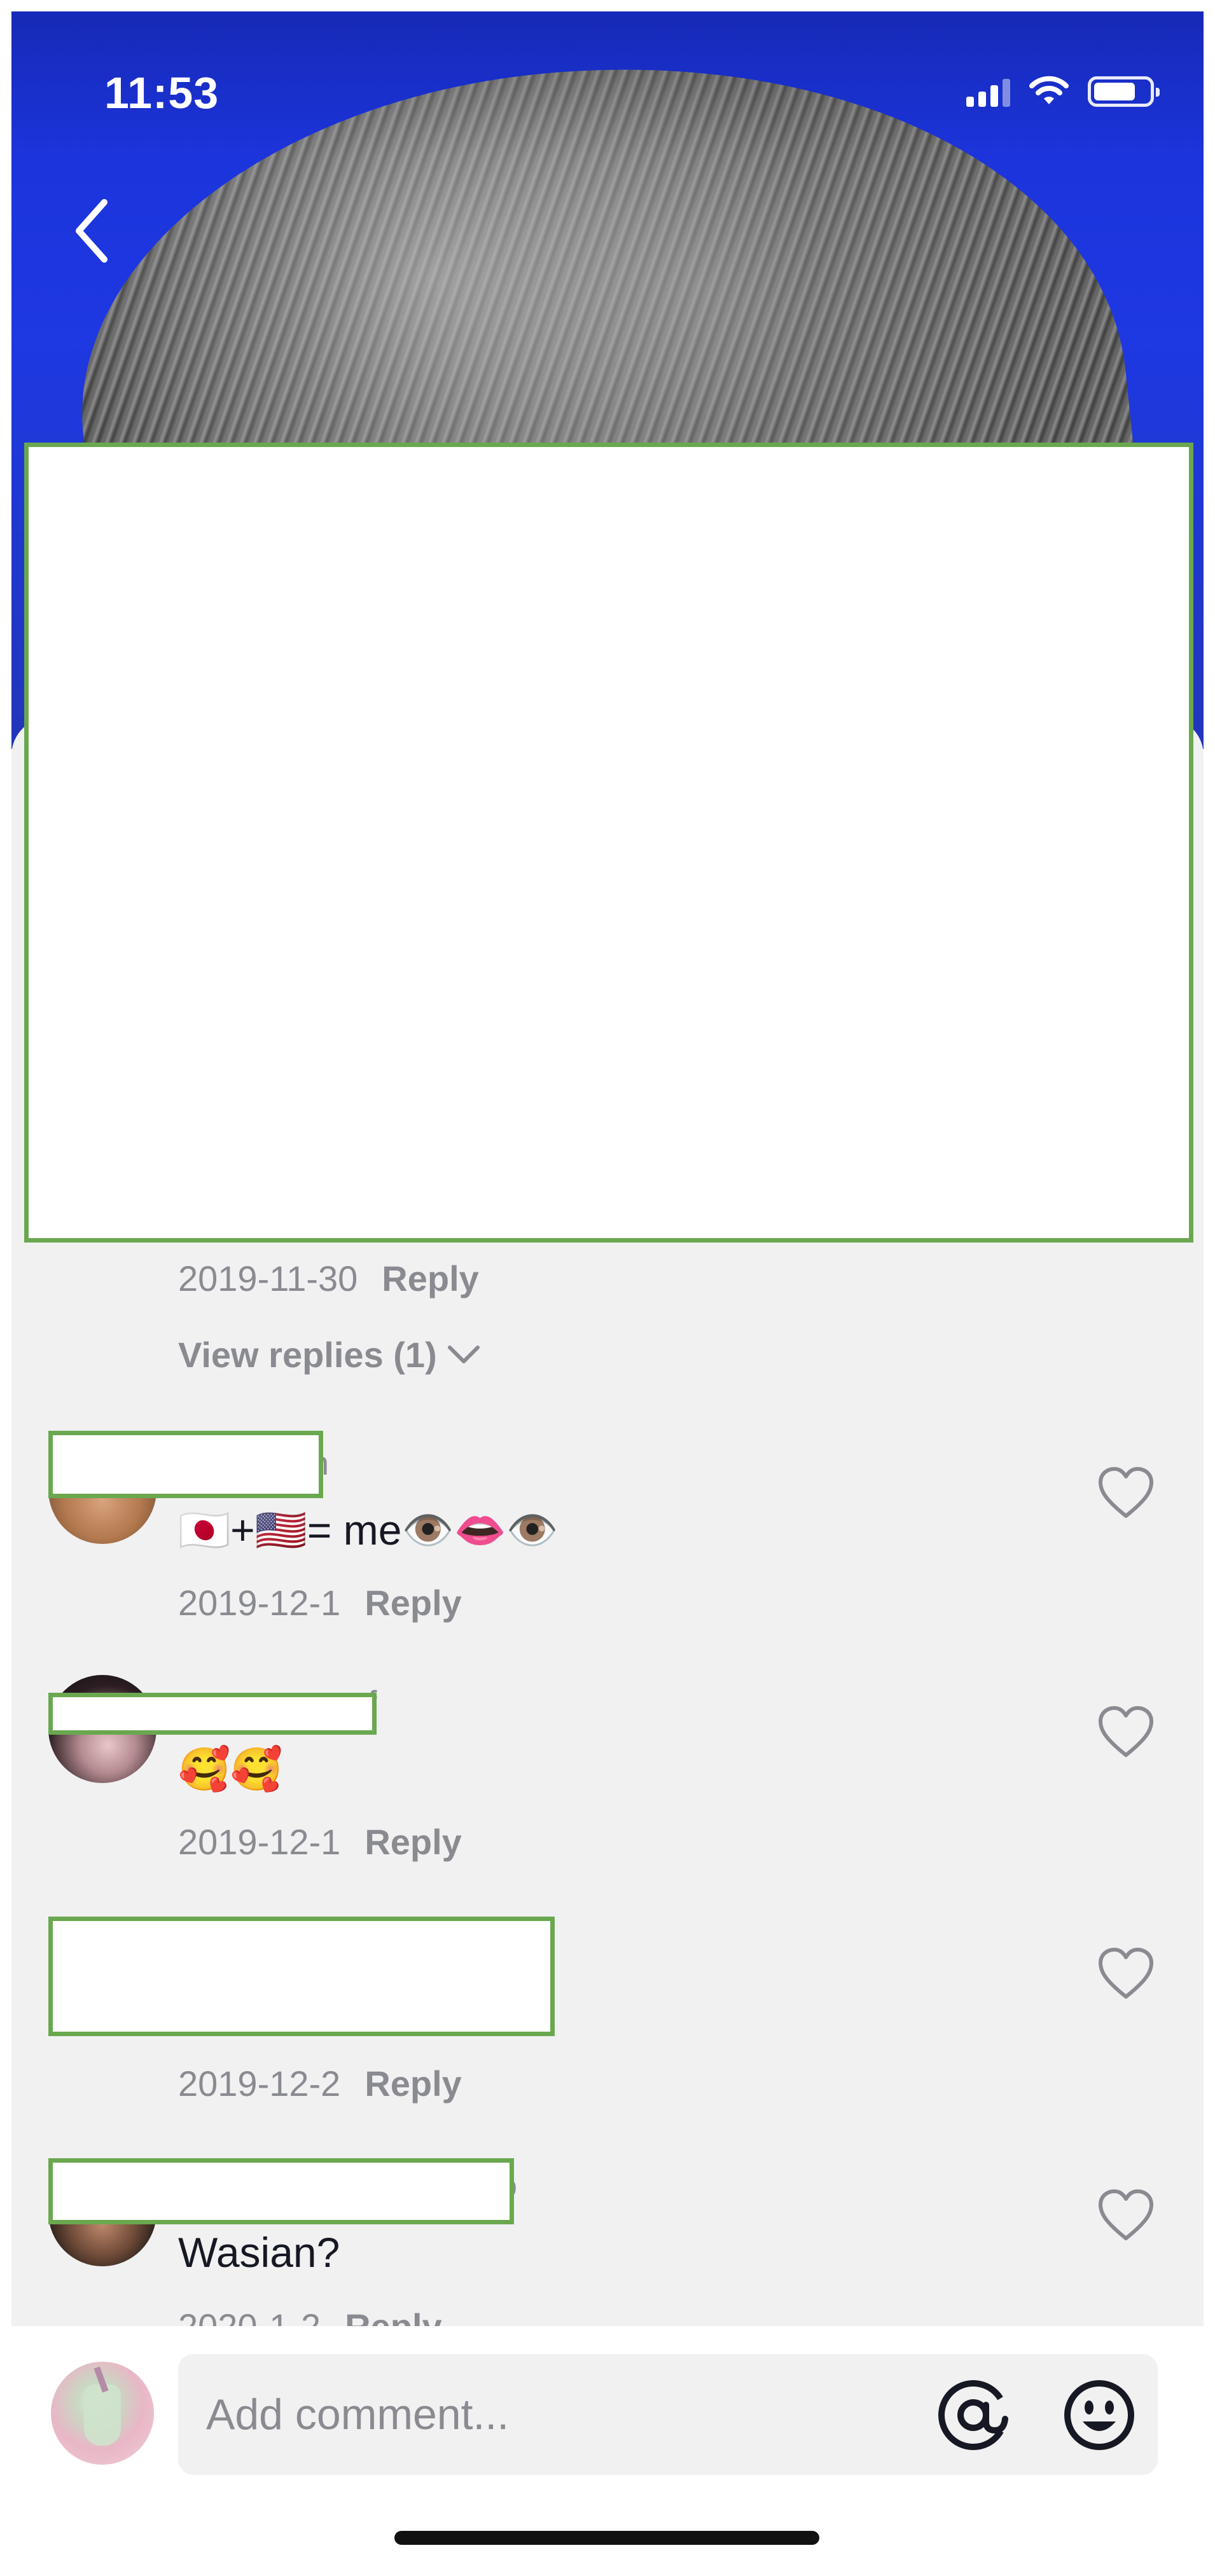 The image size is (1215, 2576). Describe the element at coordinates (301, 1976) in the screenshot. I see `redacted-comment` at that location.